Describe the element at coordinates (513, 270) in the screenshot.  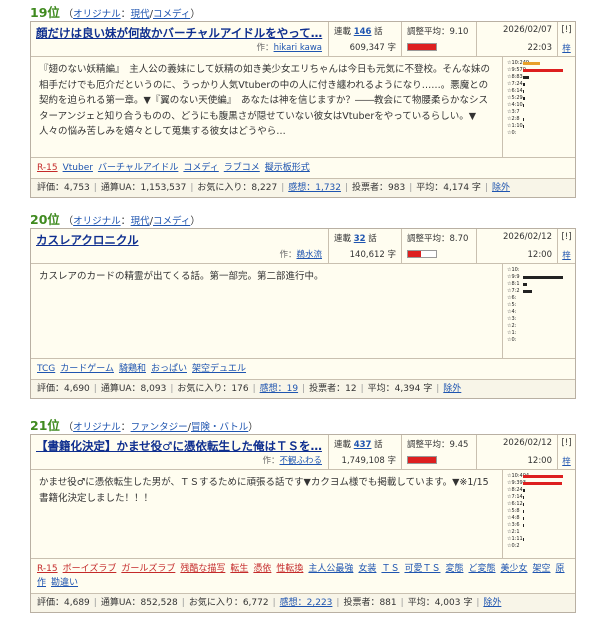
I see `graph-label: ☆10:` at that location.